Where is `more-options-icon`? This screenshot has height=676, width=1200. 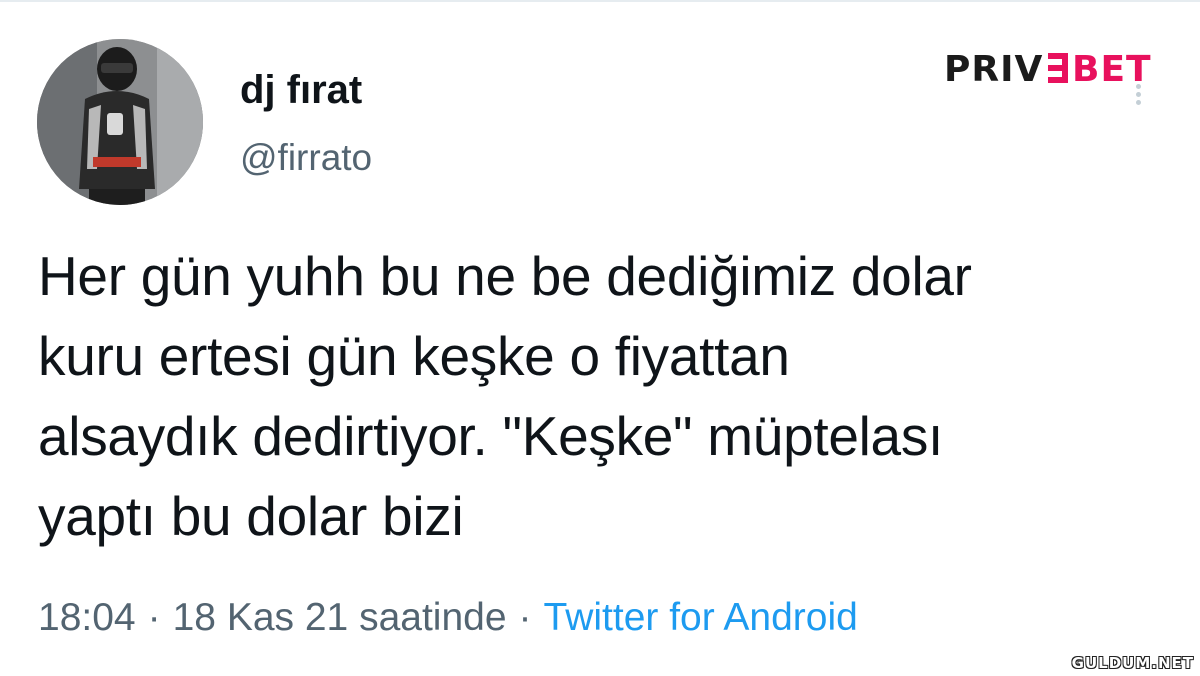 more-options-icon is located at coordinates (1138, 96).